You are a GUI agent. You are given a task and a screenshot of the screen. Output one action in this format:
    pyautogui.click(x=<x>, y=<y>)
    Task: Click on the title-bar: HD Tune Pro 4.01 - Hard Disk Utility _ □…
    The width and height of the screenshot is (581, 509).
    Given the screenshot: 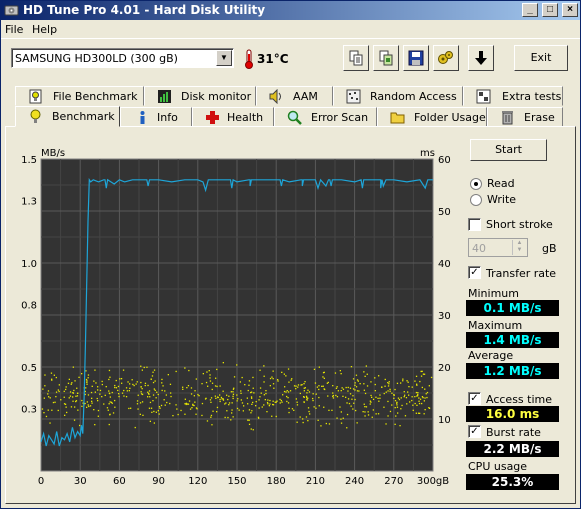 What is the action you would take?
    pyautogui.click(x=290, y=10)
    